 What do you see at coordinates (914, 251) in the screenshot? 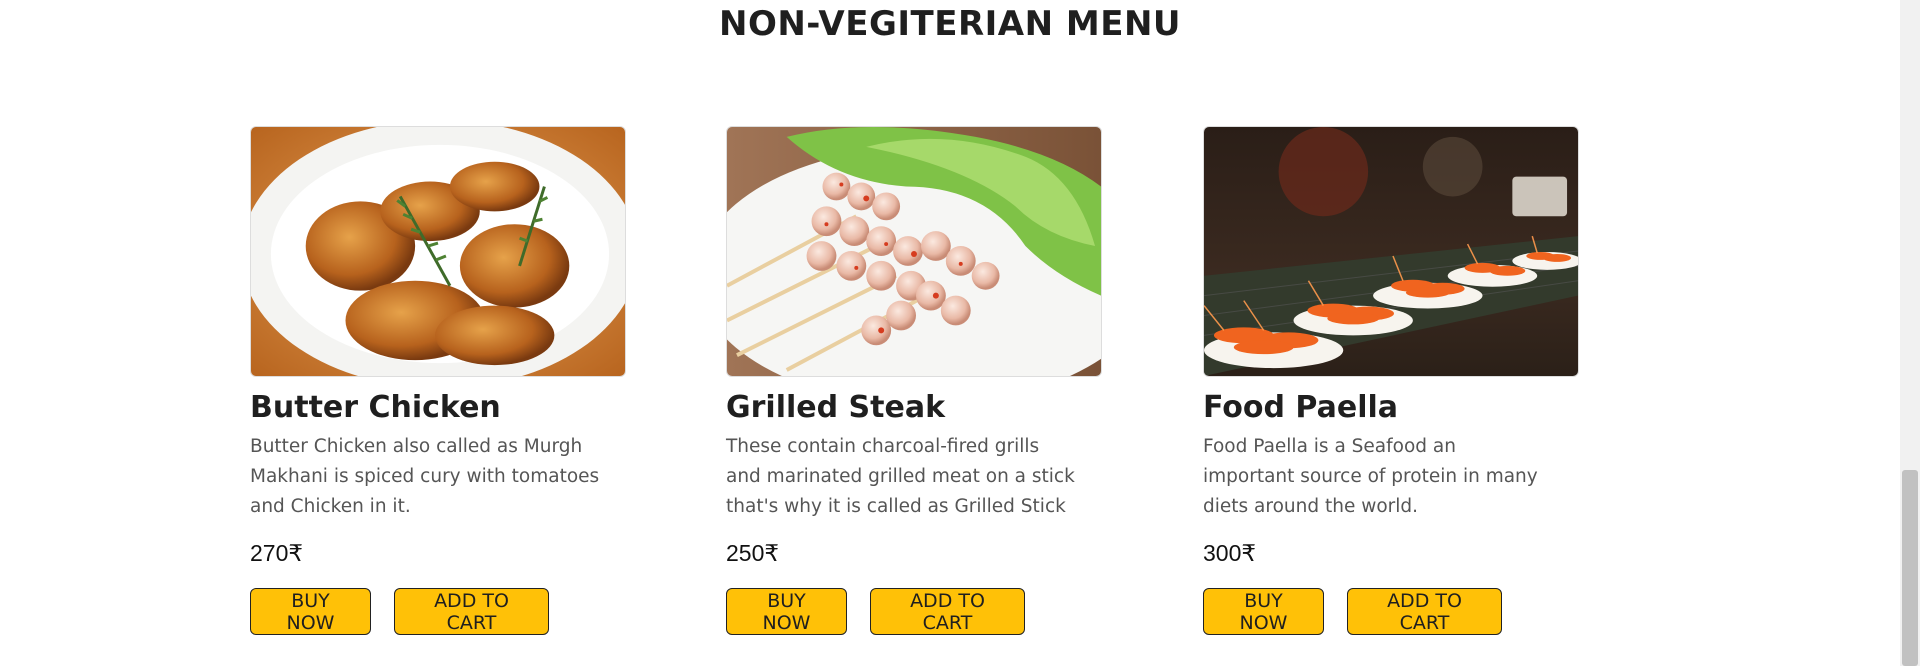
I see `grilled-steak-image` at bounding box center [914, 251].